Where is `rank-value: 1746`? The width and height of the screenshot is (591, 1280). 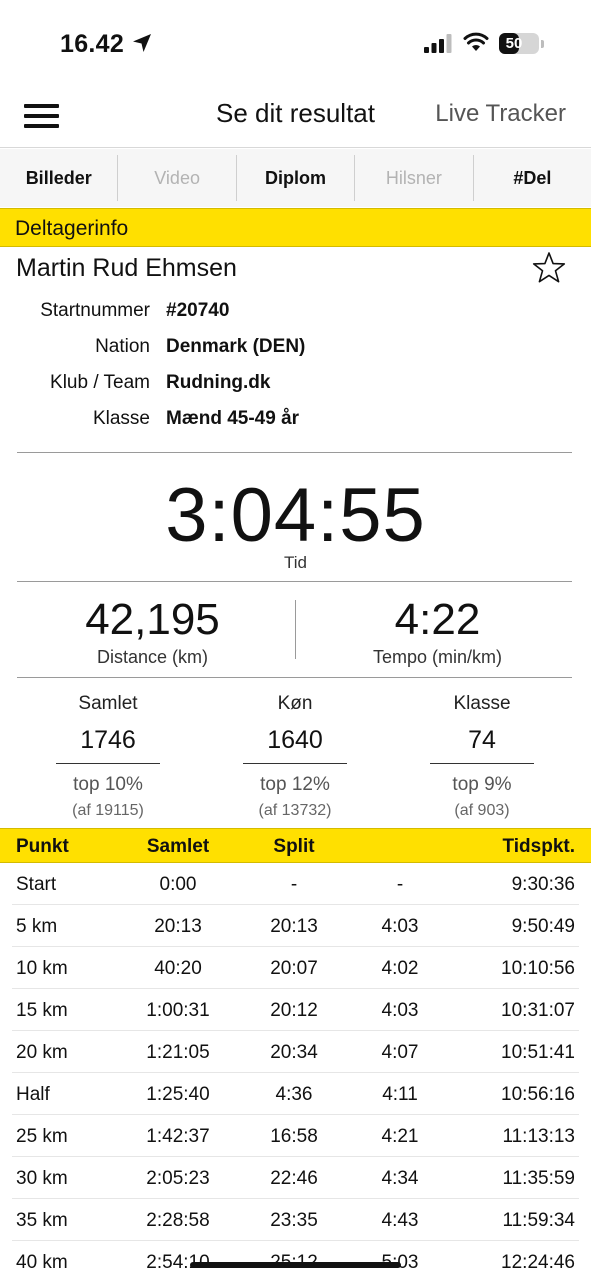 rank-value: 1746 is located at coordinates (108, 740).